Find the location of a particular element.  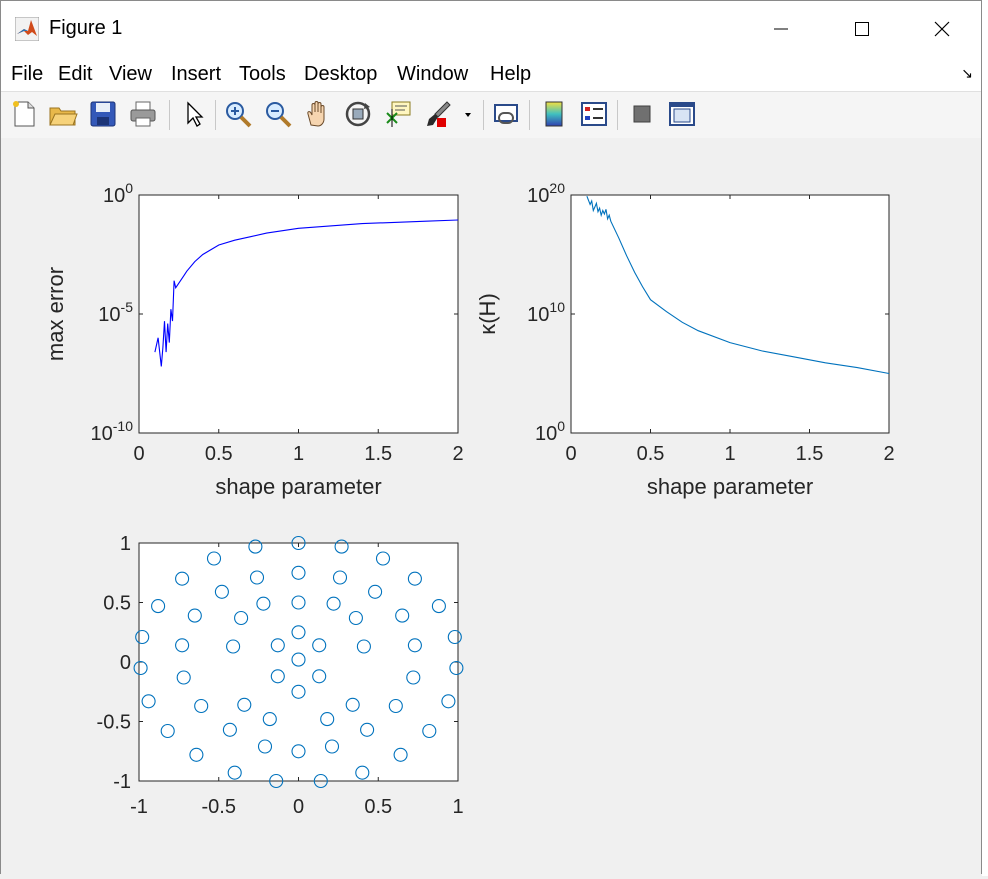

condition-plot-ytick-exponent: 10 is located at coordinates (557, 307).